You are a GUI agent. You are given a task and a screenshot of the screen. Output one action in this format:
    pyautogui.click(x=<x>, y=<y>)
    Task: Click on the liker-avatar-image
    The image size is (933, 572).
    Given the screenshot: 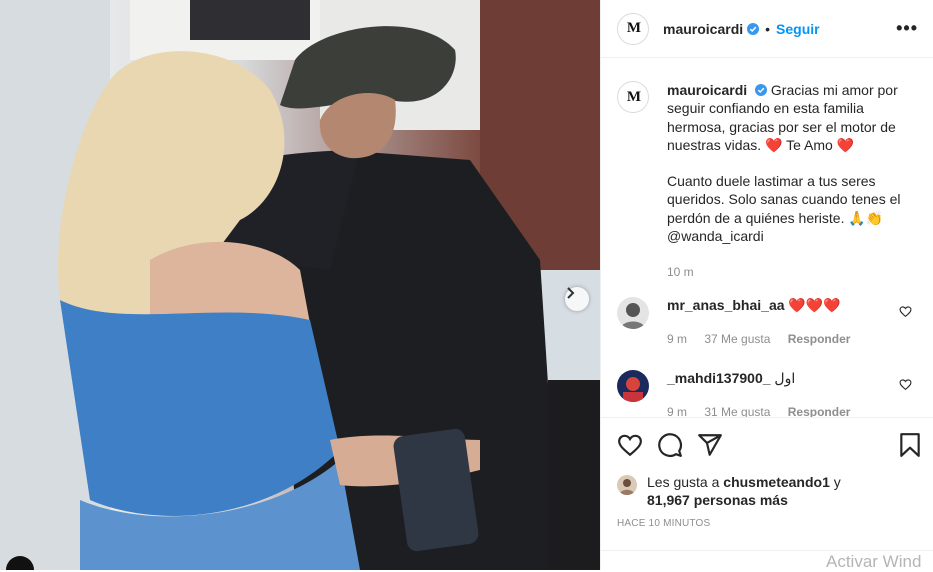 What is the action you would take?
    pyautogui.click(x=627, y=485)
    